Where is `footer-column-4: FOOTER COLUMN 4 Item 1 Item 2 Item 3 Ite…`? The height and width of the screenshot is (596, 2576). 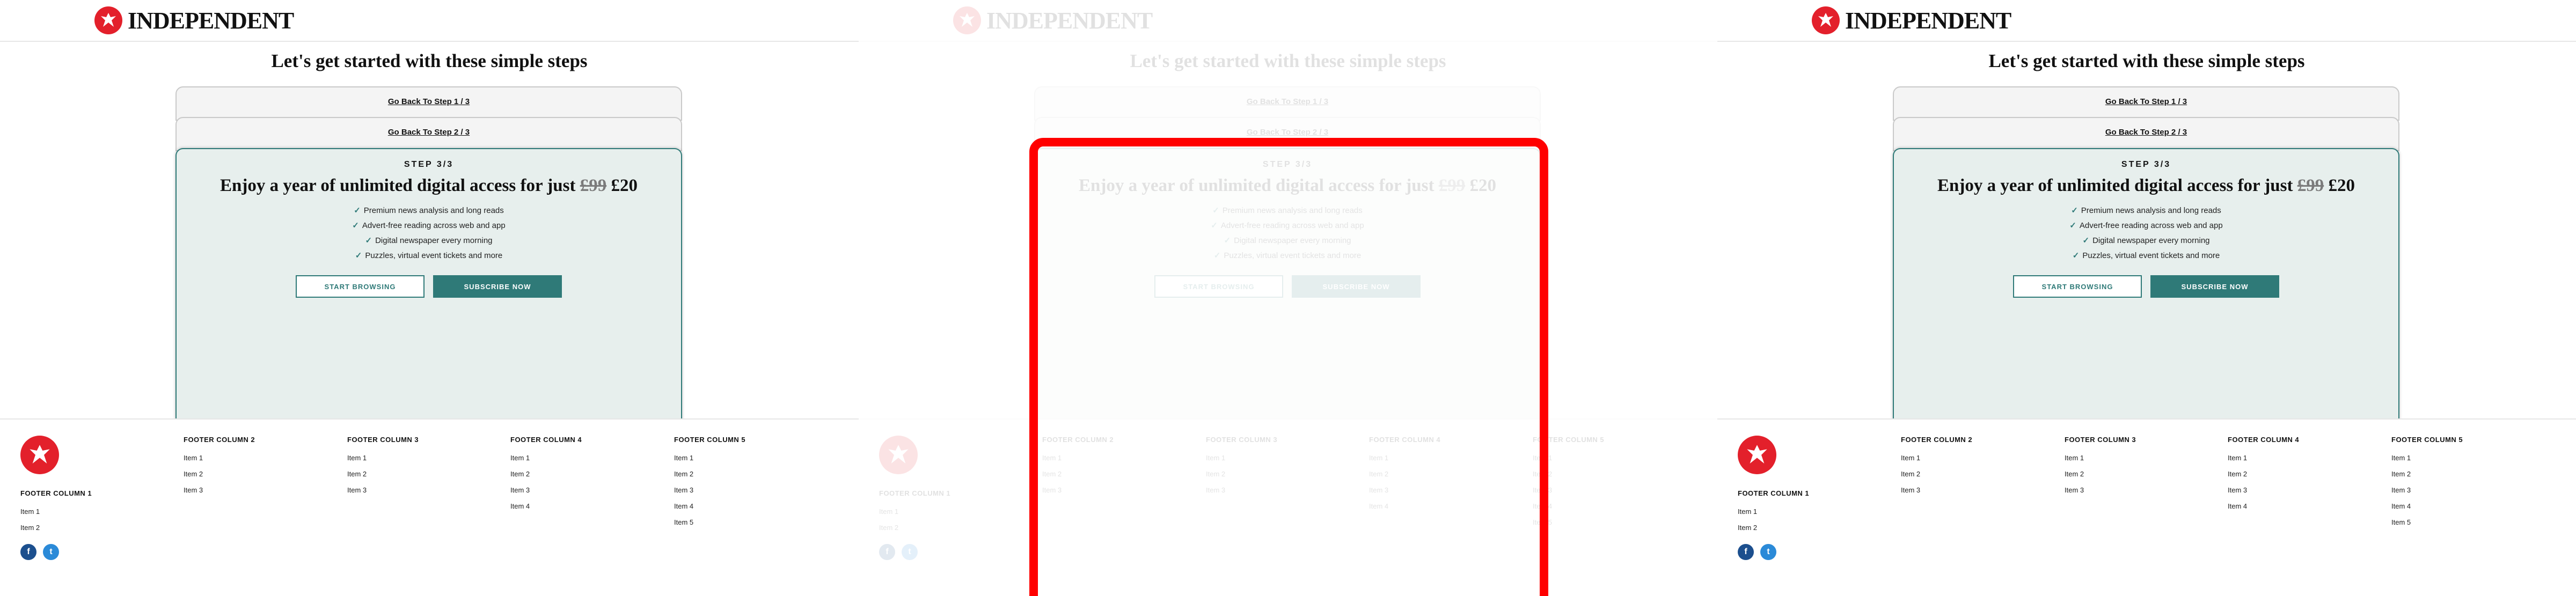
footer-column-4: FOOTER COLUMN 4 Item 1 Item 2 Item 3 Ite… is located at coordinates (546, 475).